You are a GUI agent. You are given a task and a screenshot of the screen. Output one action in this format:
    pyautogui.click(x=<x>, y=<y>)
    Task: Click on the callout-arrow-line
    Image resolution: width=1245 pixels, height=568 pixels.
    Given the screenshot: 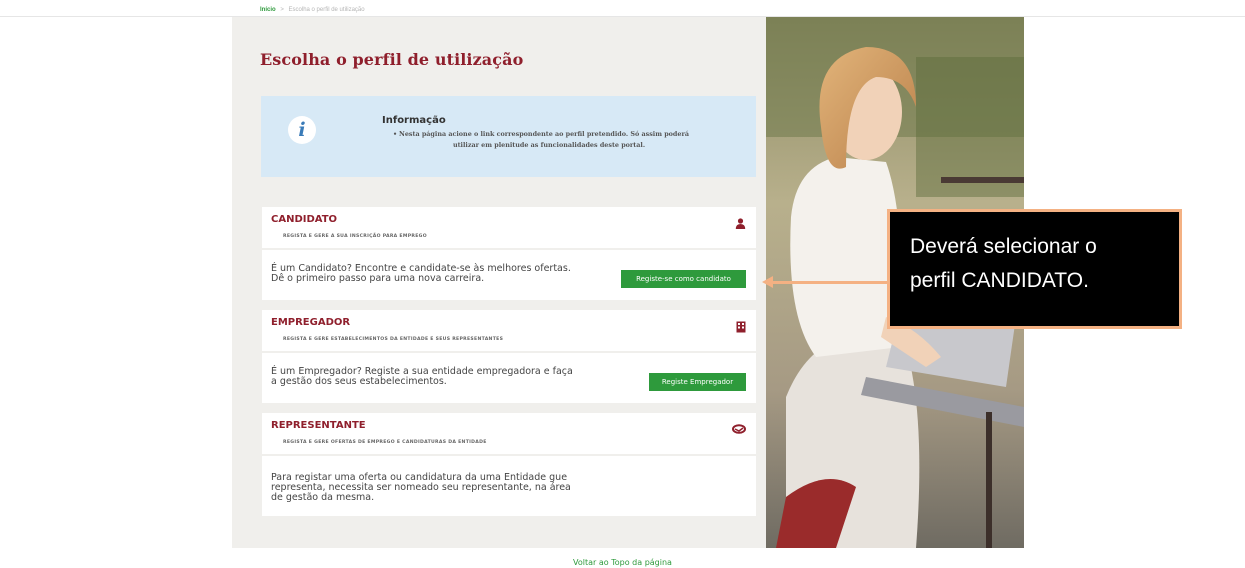 What is the action you would take?
    pyautogui.click(x=829, y=282)
    